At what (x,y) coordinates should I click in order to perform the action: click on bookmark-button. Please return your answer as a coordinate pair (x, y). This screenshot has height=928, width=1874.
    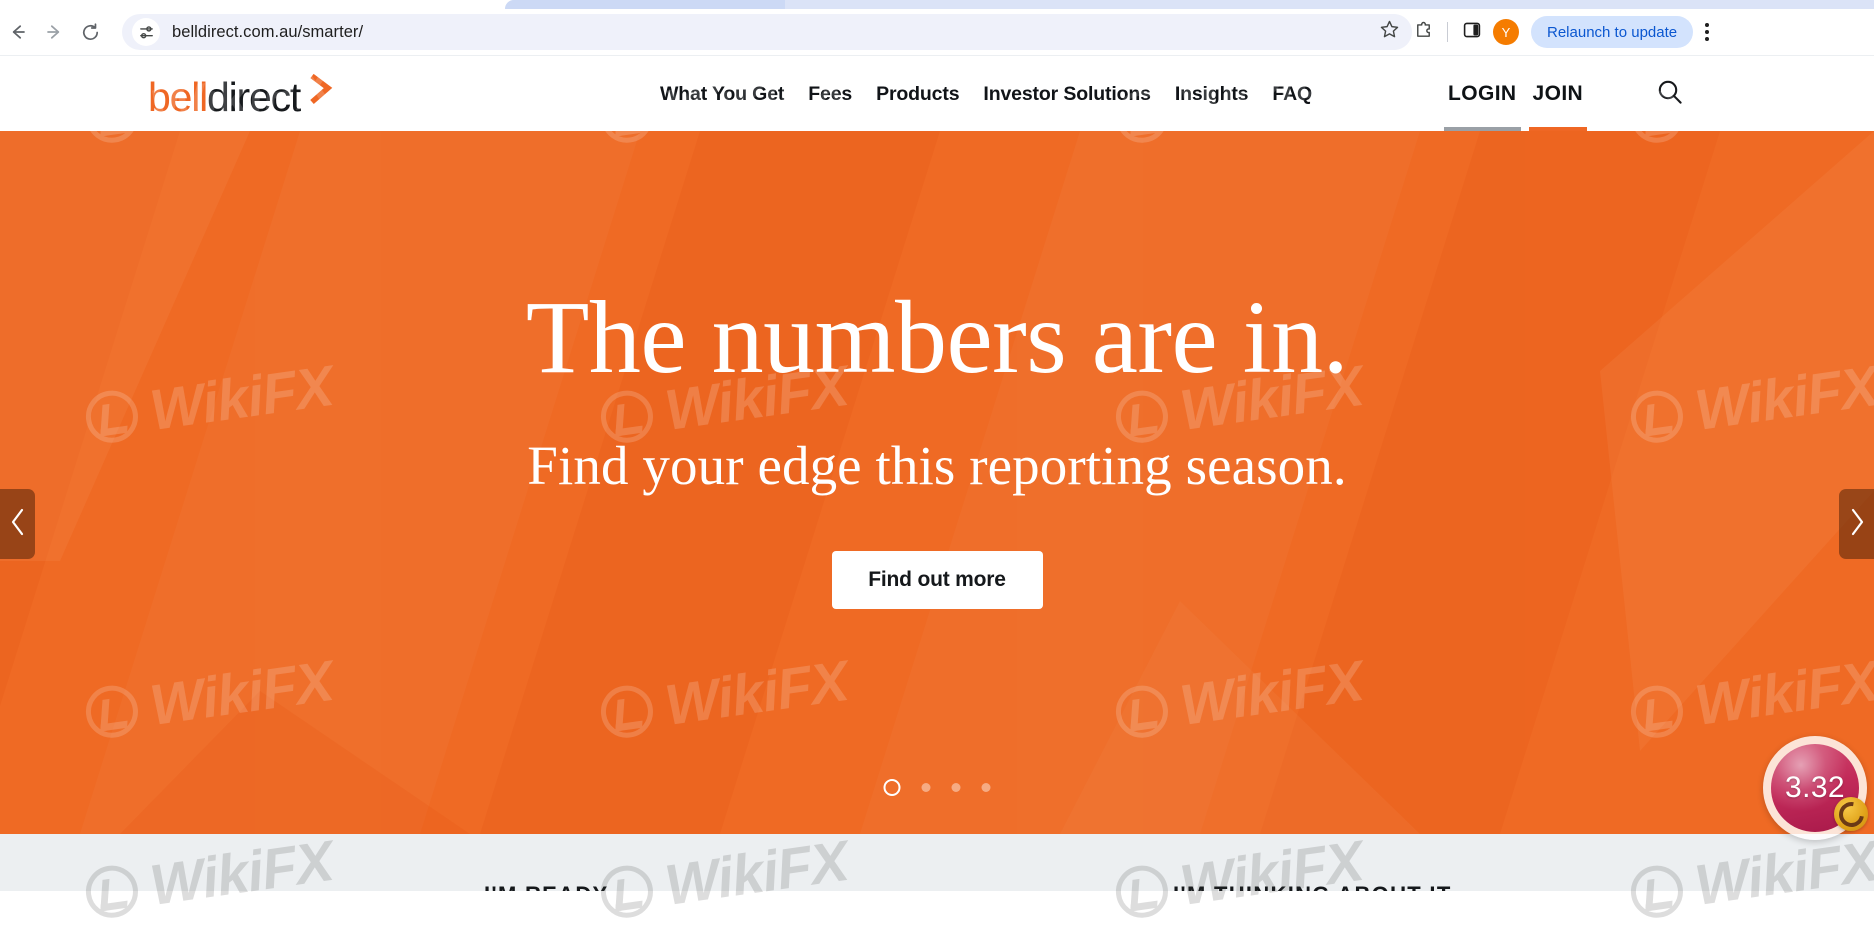
    Looking at the image, I should click on (1389, 32).